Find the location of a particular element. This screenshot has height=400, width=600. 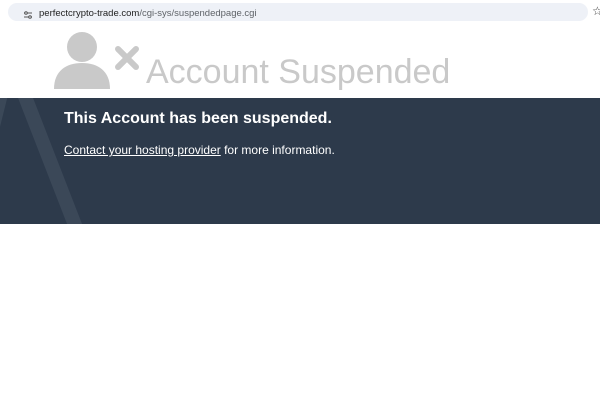

banner-message-tail: for more information. is located at coordinates (277, 150).